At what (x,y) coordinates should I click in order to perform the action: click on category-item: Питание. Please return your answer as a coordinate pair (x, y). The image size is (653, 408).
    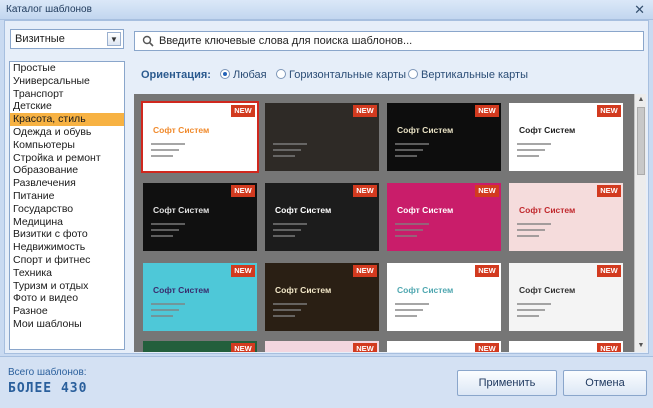
    Looking at the image, I should click on (67, 196).